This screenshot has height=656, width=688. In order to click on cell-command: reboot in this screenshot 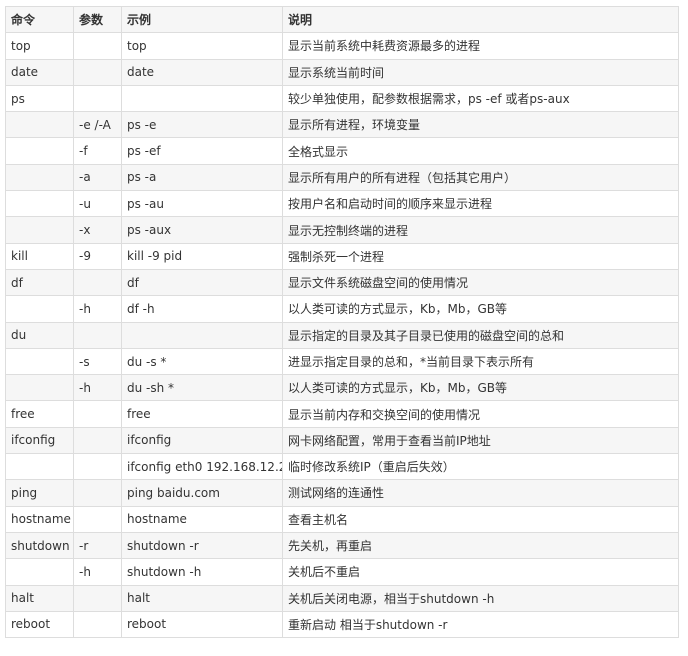, I will do `click(39, 624)`.